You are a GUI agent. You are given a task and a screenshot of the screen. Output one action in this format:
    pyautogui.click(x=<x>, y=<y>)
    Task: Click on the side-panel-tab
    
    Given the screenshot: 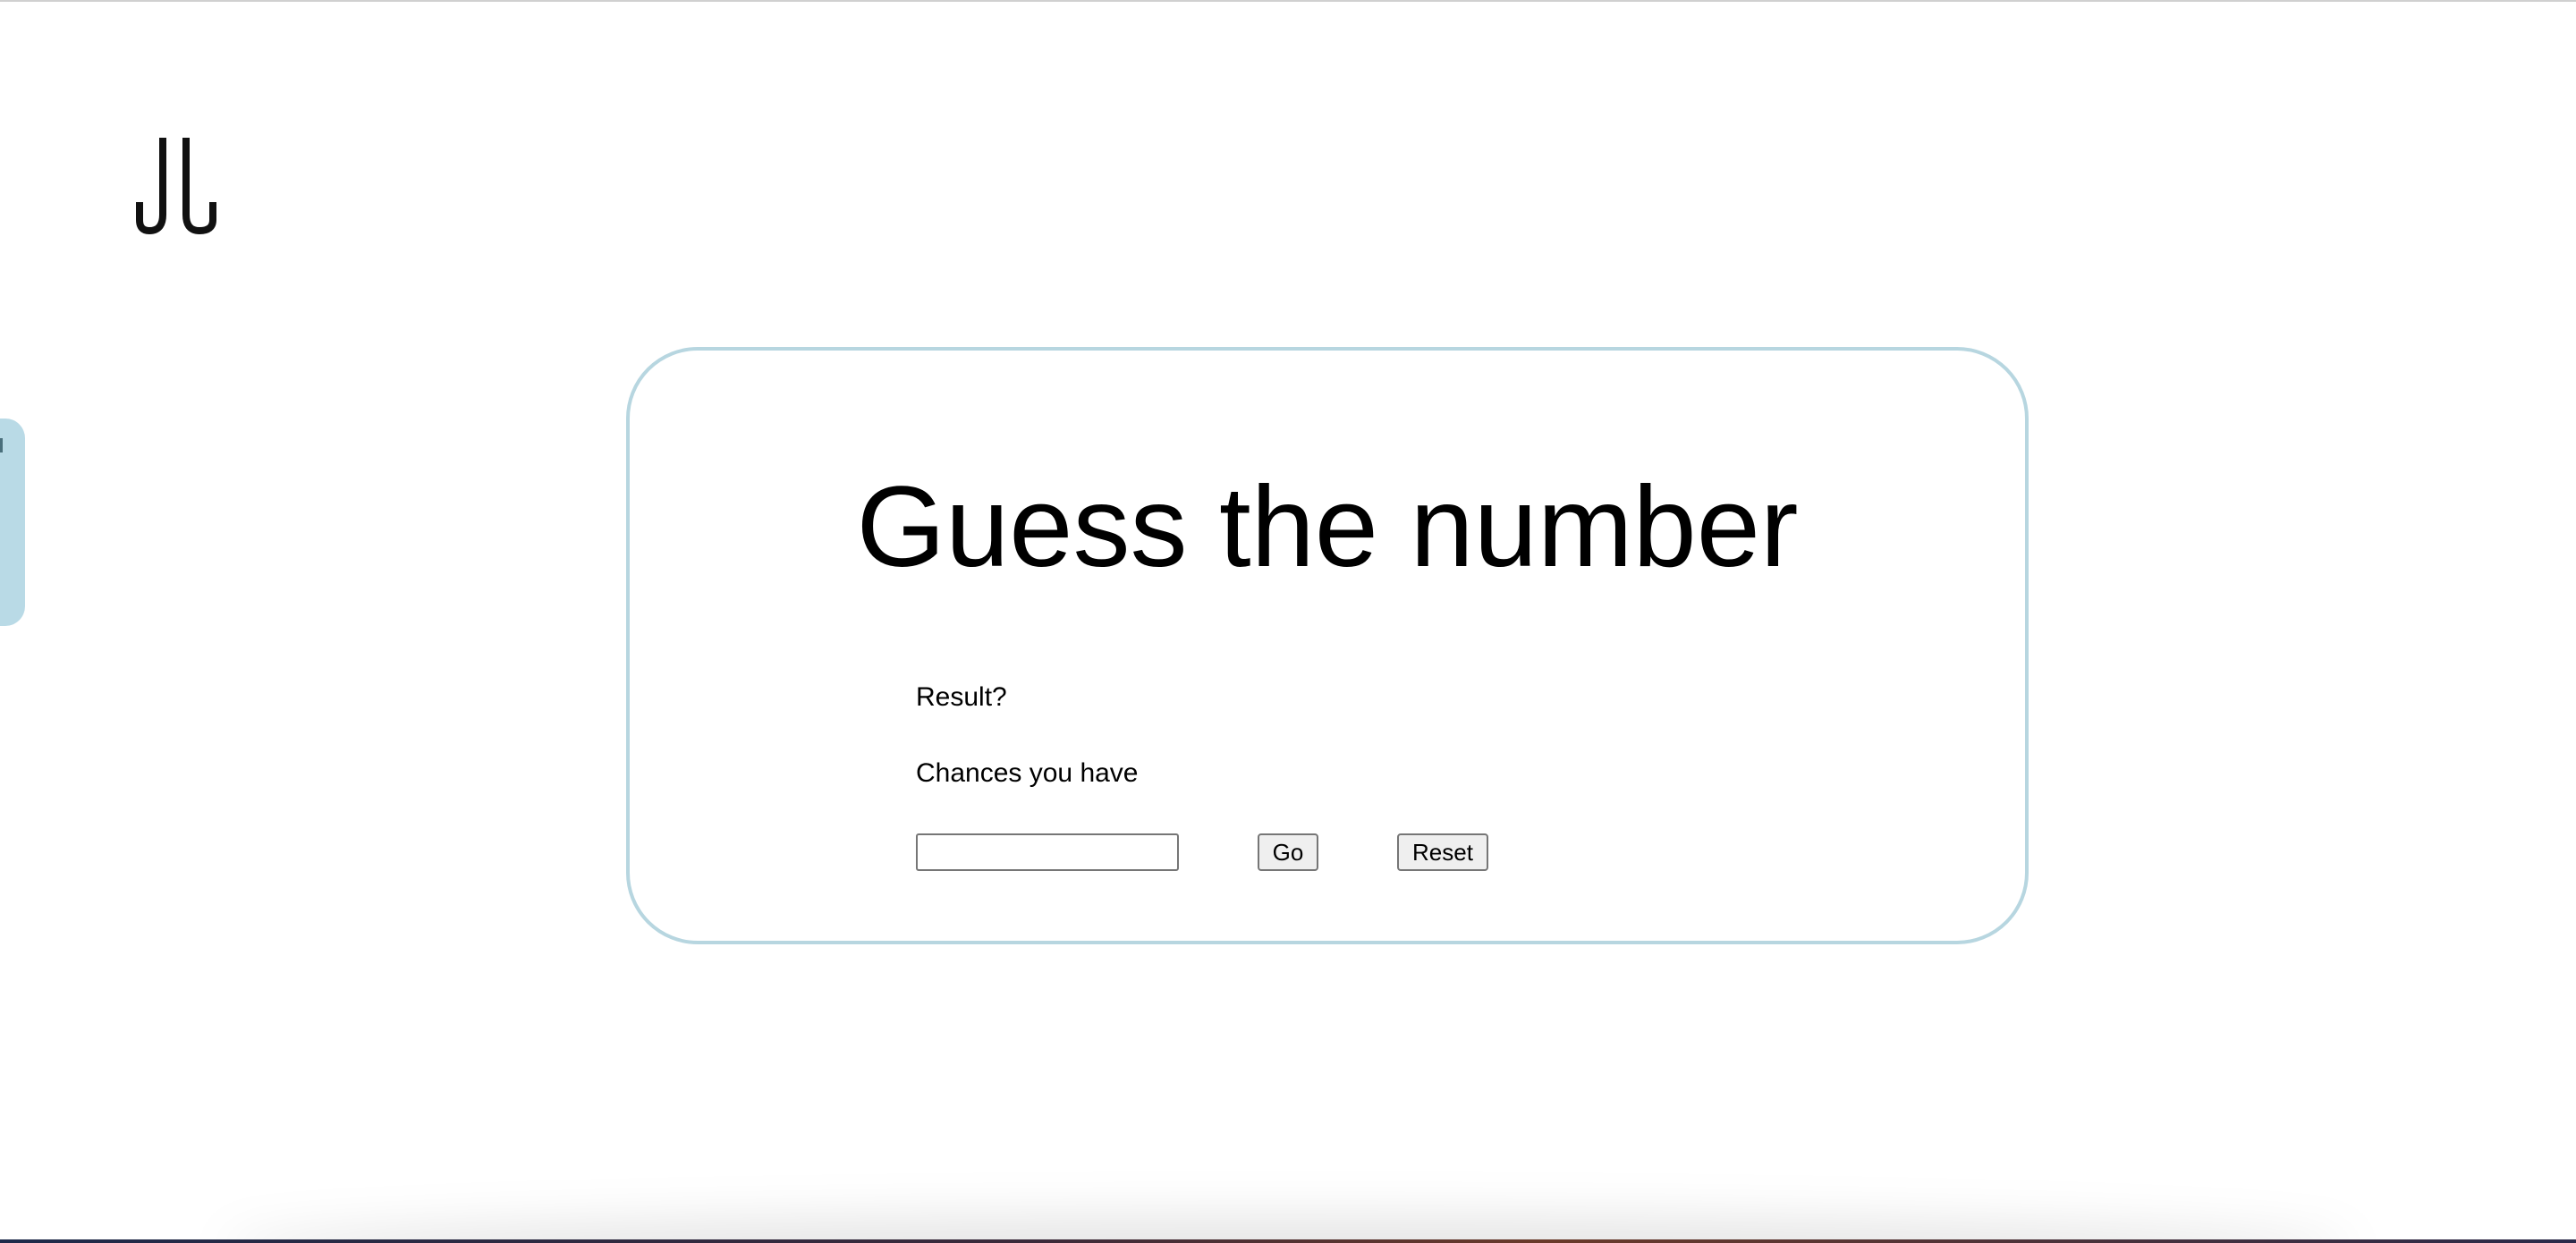 What is the action you would take?
    pyautogui.click(x=12, y=522)
    